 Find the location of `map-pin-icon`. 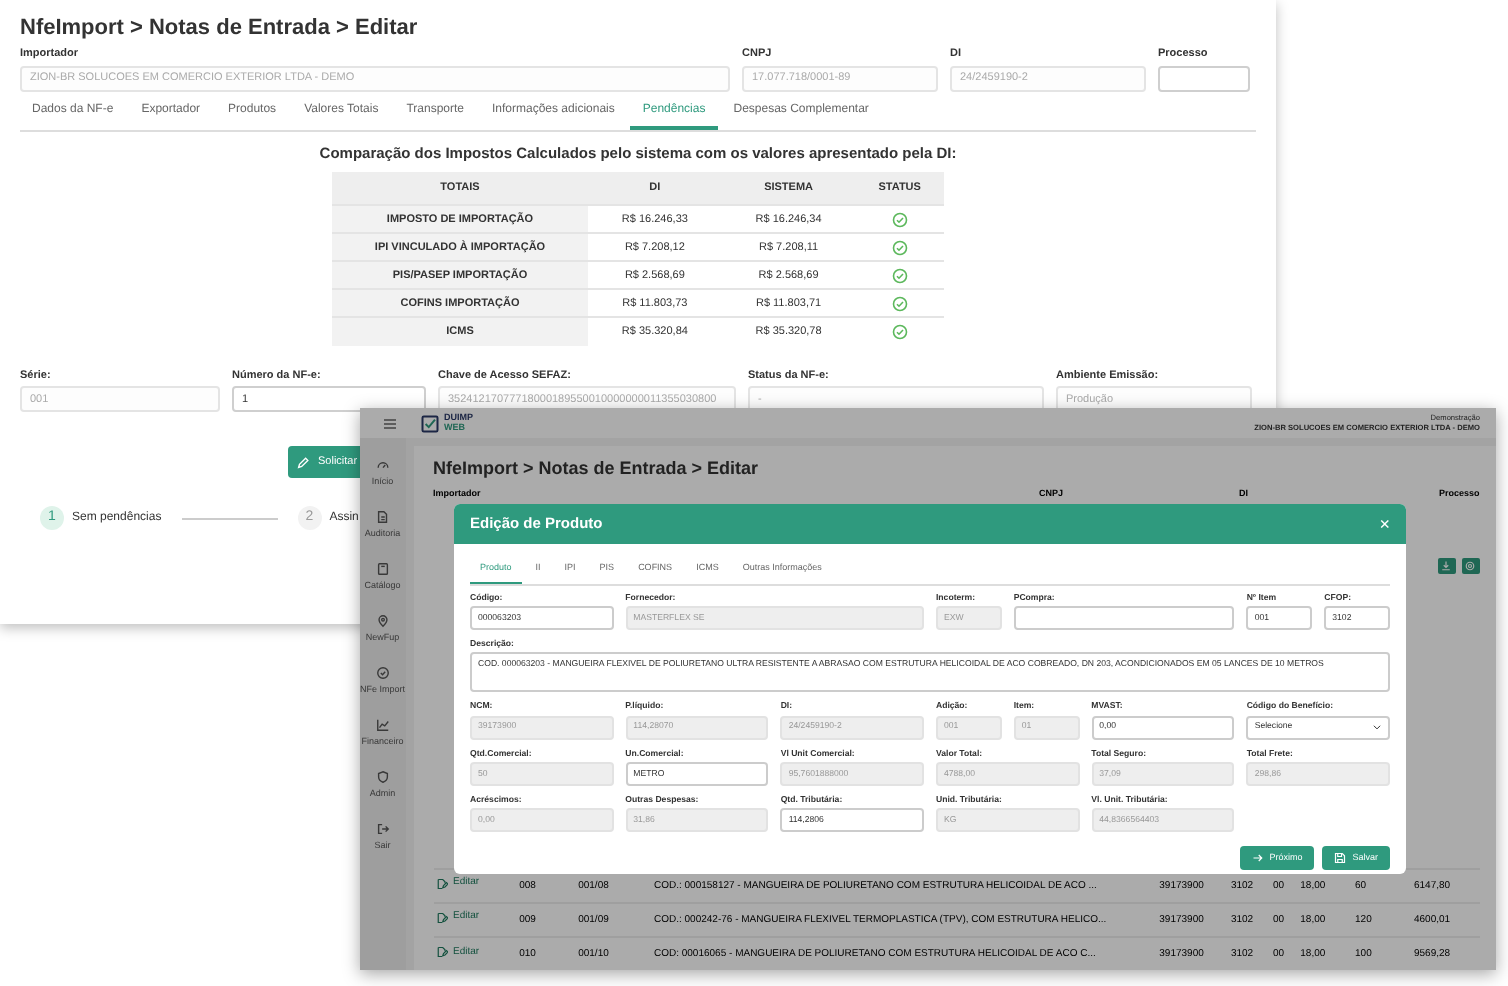

map-pin-icon is located at coordinates (382, 621).